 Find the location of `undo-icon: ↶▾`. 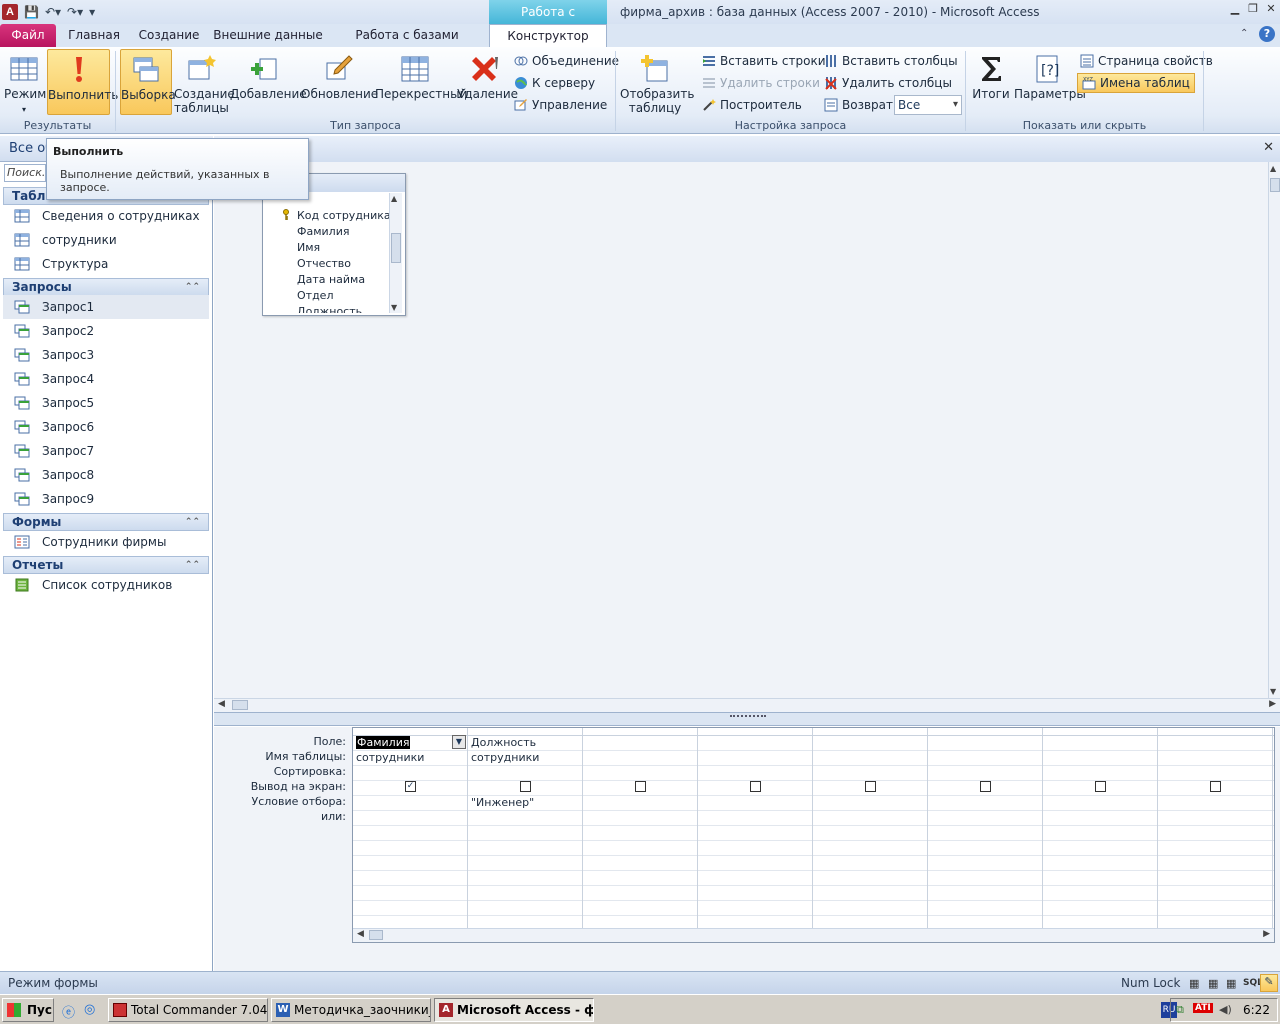

undo-icon: ↶▾ is located at coordinates (53, 12).